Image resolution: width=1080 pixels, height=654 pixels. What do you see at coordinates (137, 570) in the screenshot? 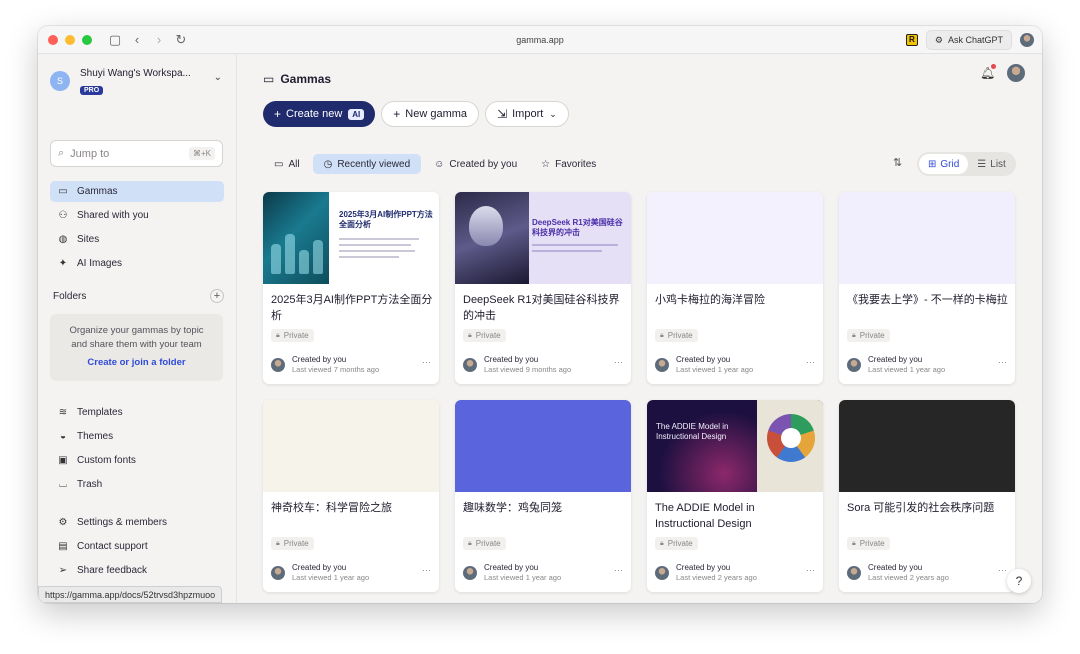
I see `sidebar-item-share-feedback: ➢ Share feedback` at bounding box center [137, 570].